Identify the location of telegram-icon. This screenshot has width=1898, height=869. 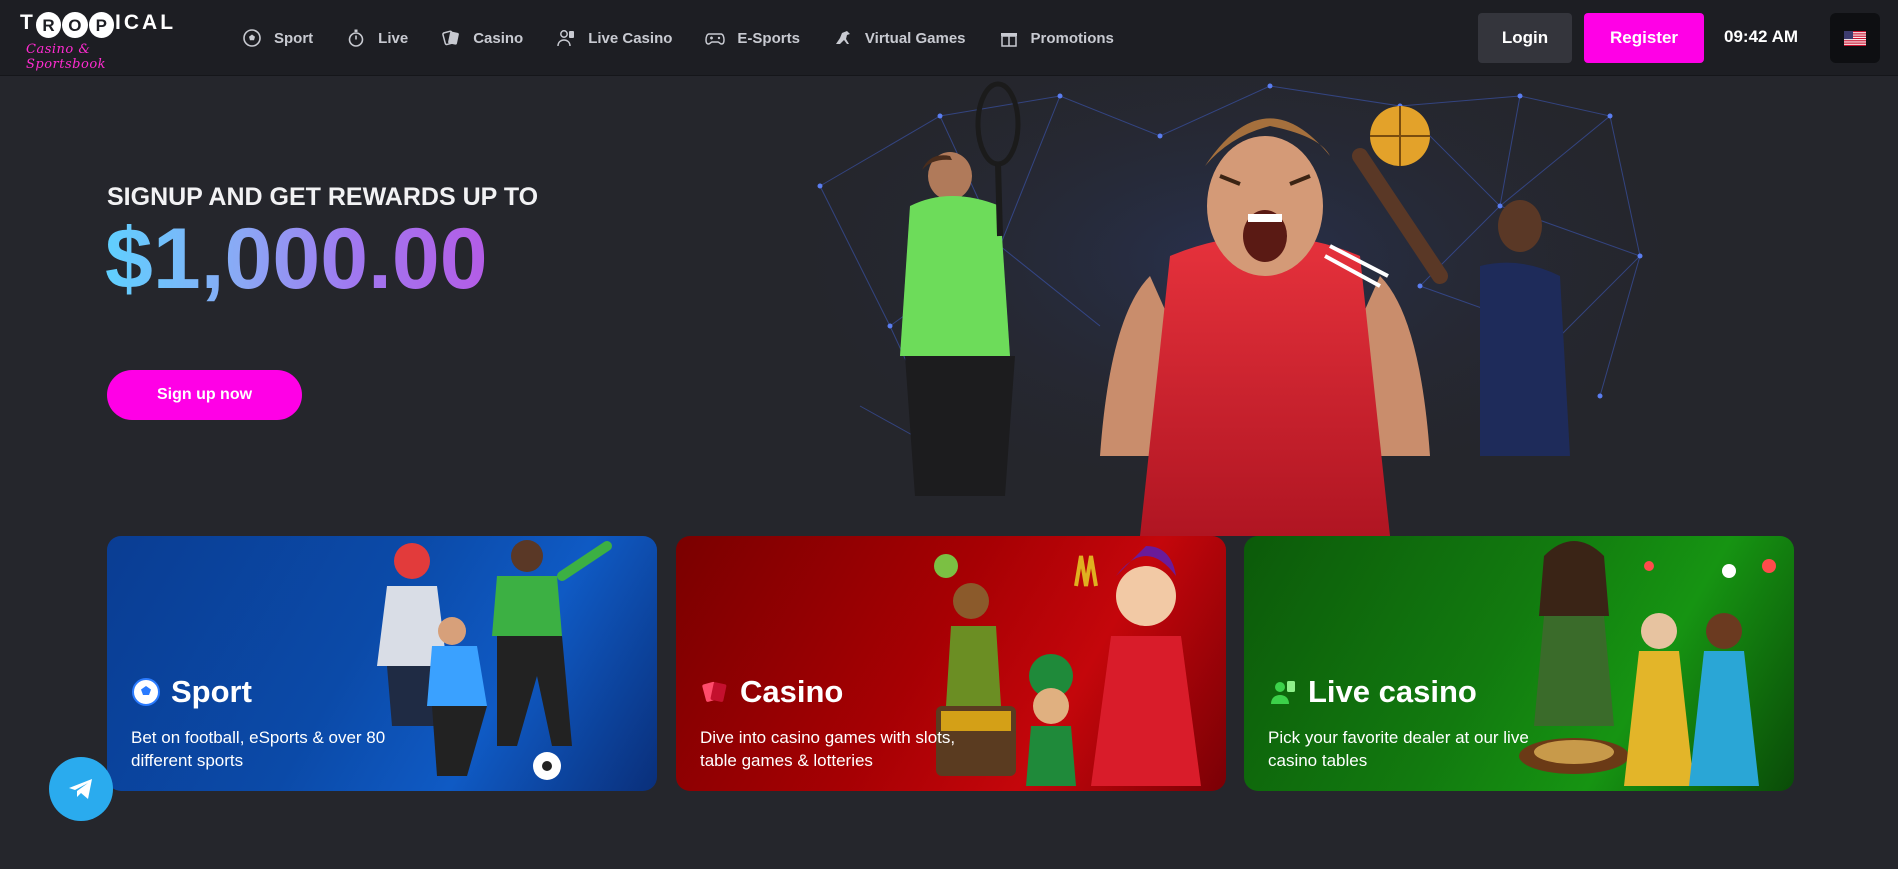
(80, 789).